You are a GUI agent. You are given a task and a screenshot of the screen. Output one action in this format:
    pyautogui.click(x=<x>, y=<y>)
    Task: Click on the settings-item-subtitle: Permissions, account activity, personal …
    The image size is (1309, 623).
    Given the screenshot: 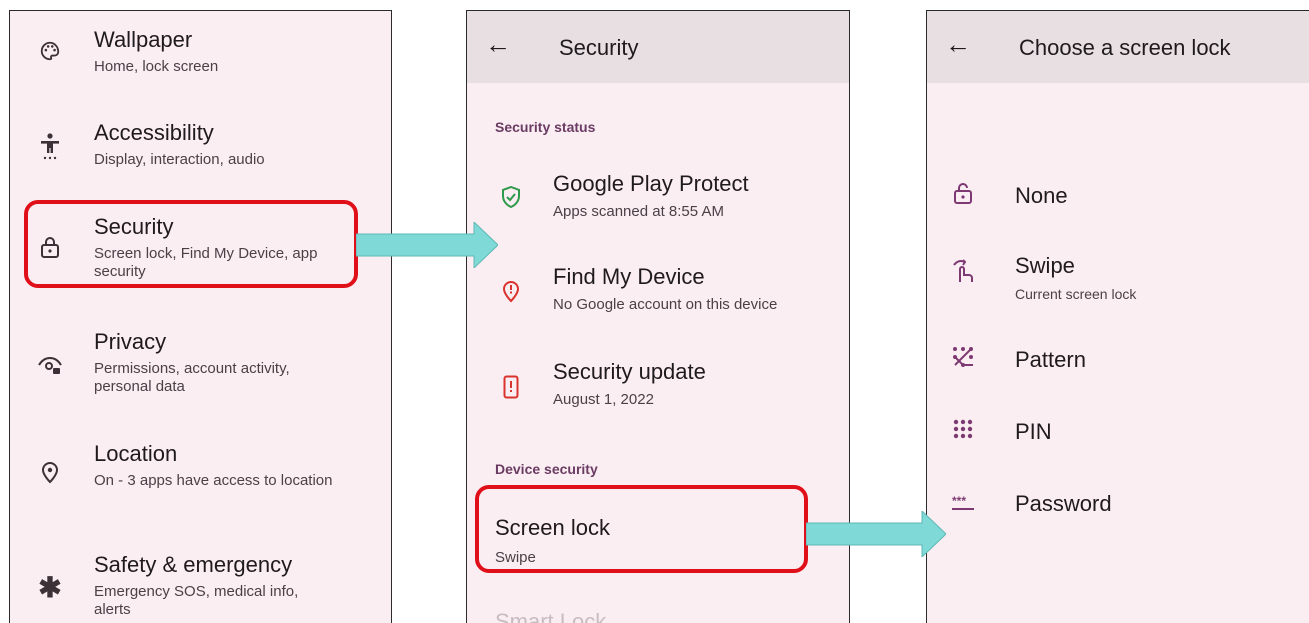 What is the action you would take?
    pyautogui.click(x=192, y=377)
    